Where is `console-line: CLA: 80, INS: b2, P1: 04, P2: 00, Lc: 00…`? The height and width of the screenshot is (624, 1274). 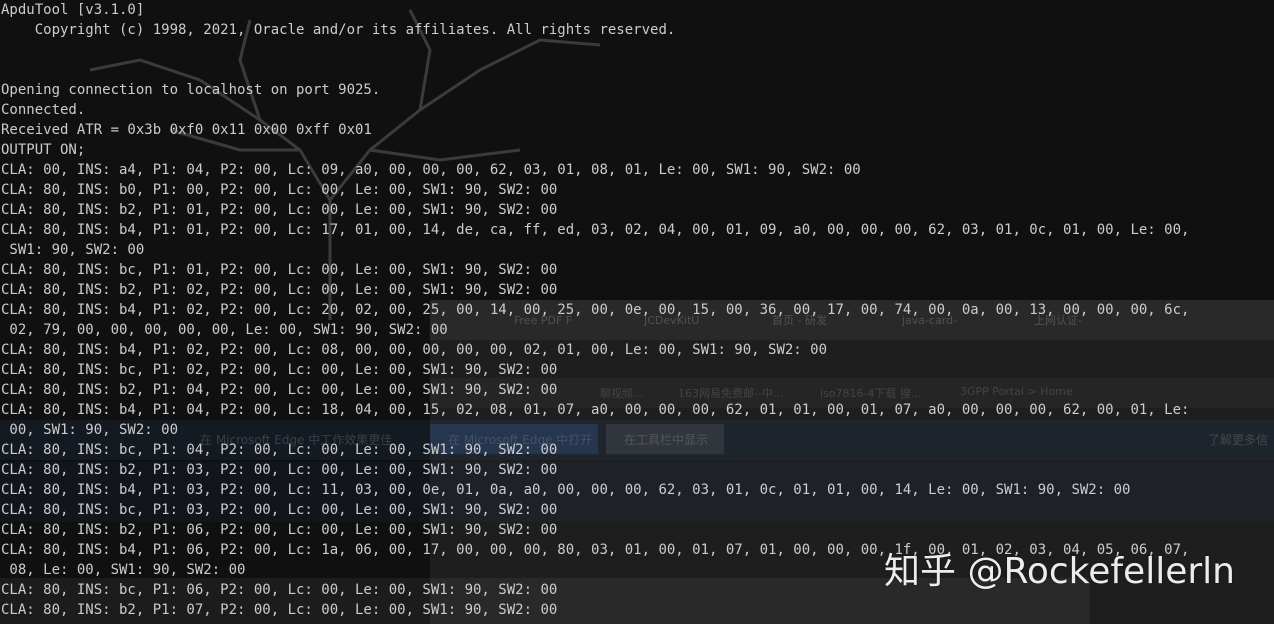 console-line: CLA: 80, INS: b2, P1: 04, P2: 00, Lc: 00… is located at coordinates (279, 390).